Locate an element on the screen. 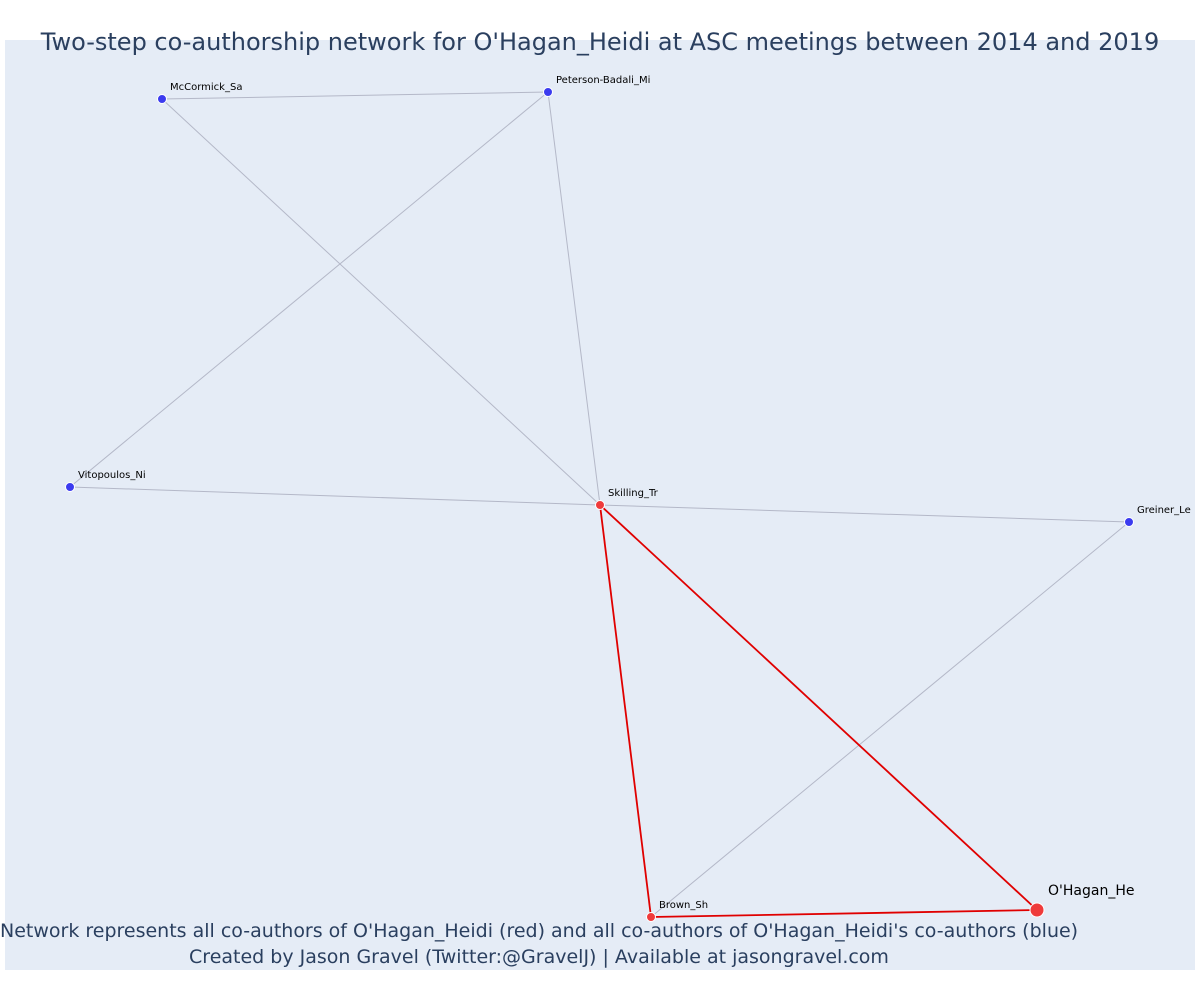 This screenshot has height=1000, width=1200. edge-skilling-tr-greiner-le is located at coordinates (864, 513).